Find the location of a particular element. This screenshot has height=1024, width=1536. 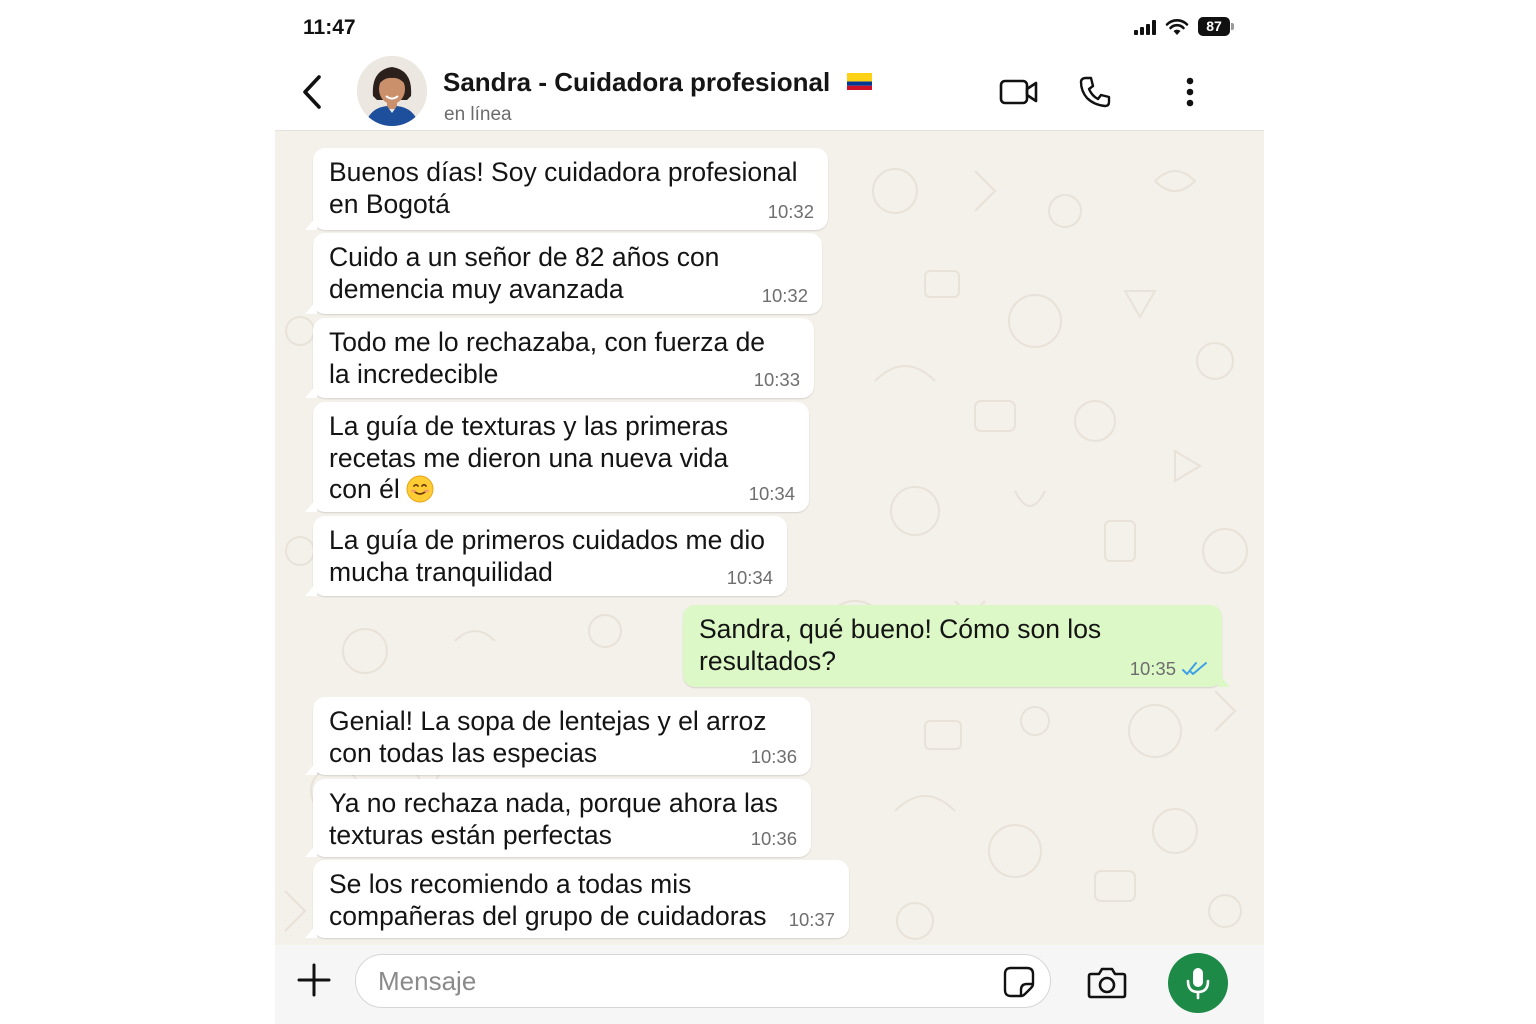

more-options-button is located at coordinates (1190, 92).